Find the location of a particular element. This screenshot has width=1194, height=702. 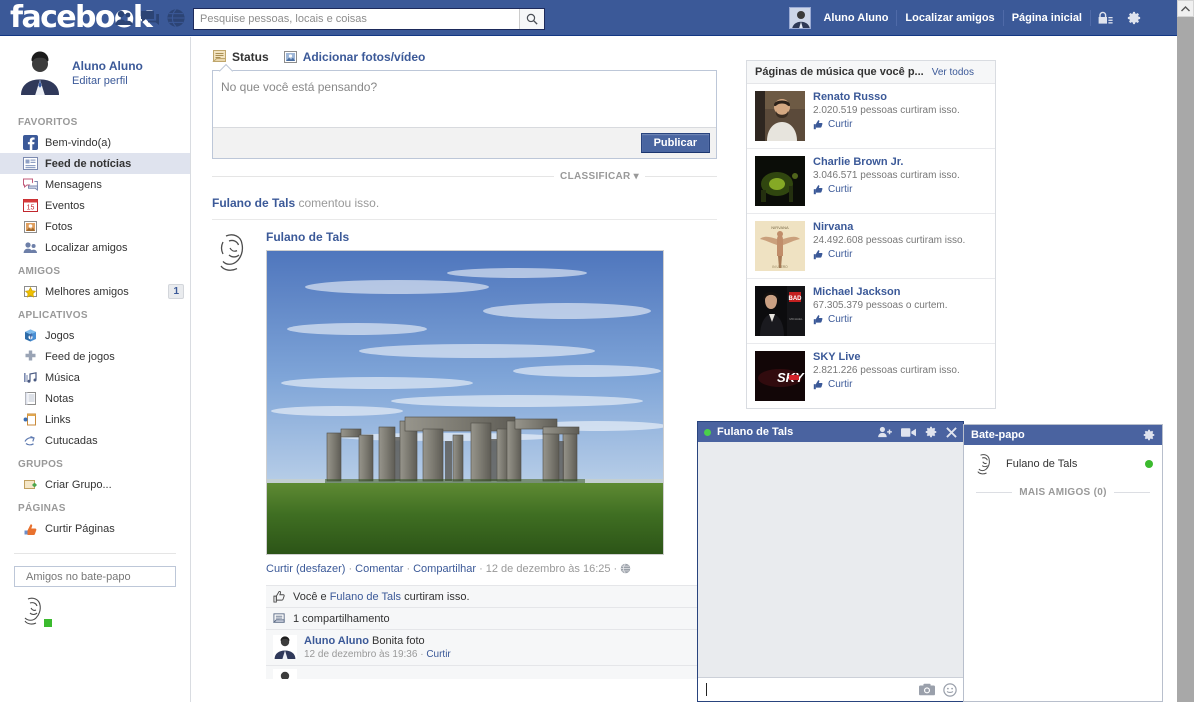

search-bar is located at coordinates (369, 19).